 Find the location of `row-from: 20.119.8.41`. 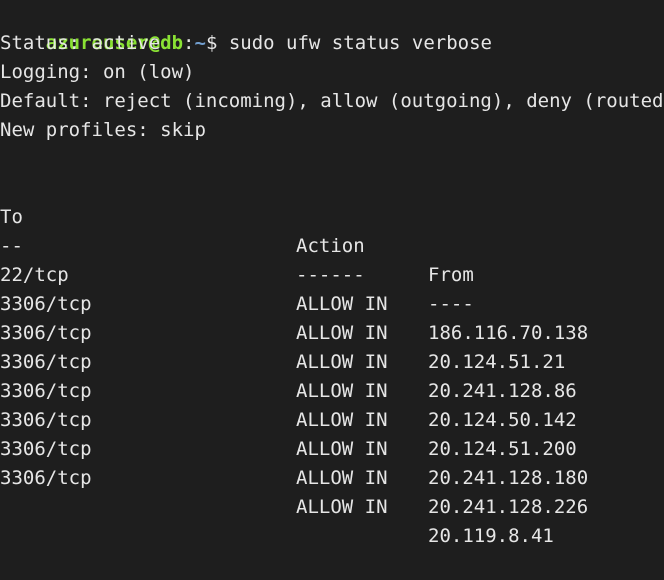

row-from: 20.119.8.41 is located at coordinates (491, 536).